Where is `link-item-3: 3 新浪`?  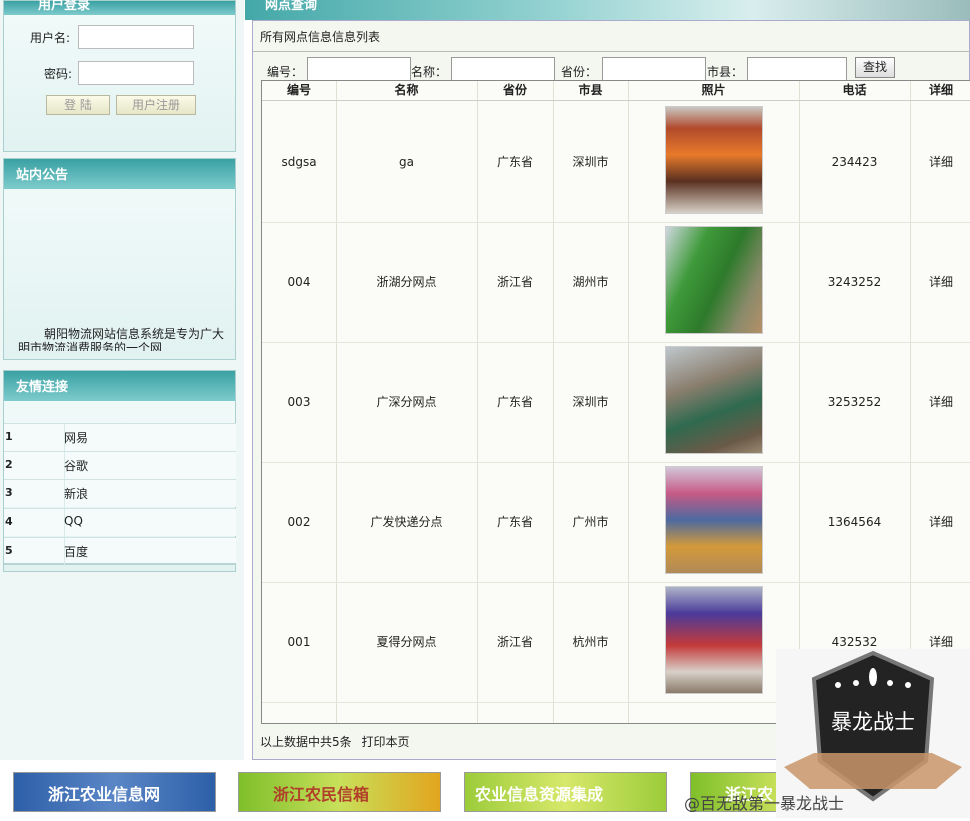
link-item-3: 3 新浪 is located at coordinates (120, 493).